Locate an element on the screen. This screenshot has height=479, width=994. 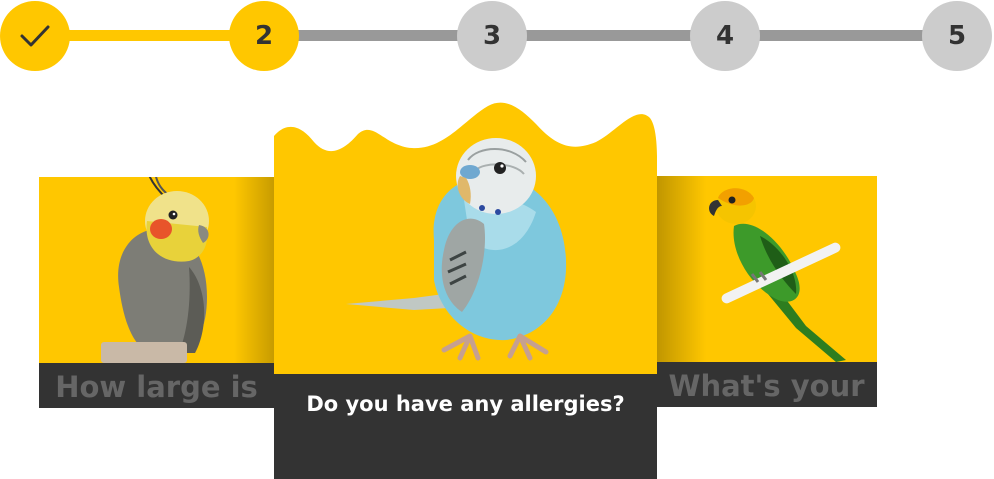
check-icon is located at coordinates (35, 36).